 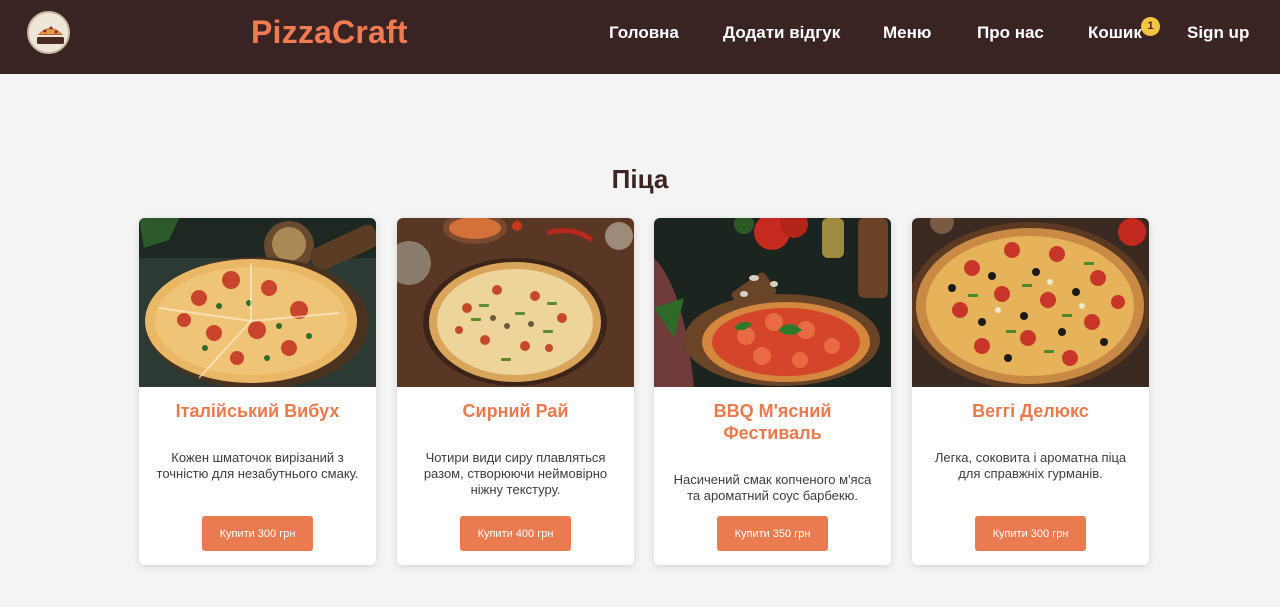 What do you see at coordinates (1218, 33) in the screenshot?
I see `nav-signup: Sign up` at bounding box center [1218, 33].